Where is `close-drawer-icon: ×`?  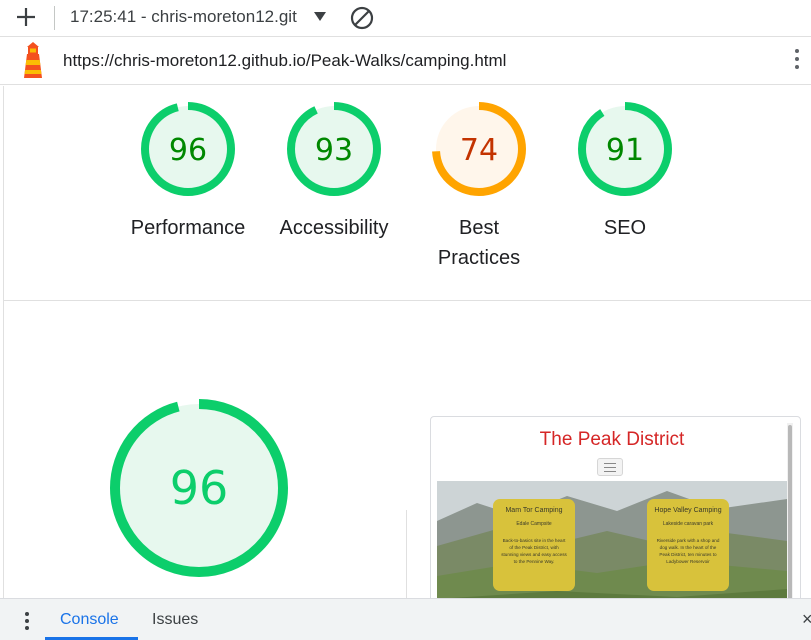 close-drawer-icon: × is located at coordinates (806, 619).